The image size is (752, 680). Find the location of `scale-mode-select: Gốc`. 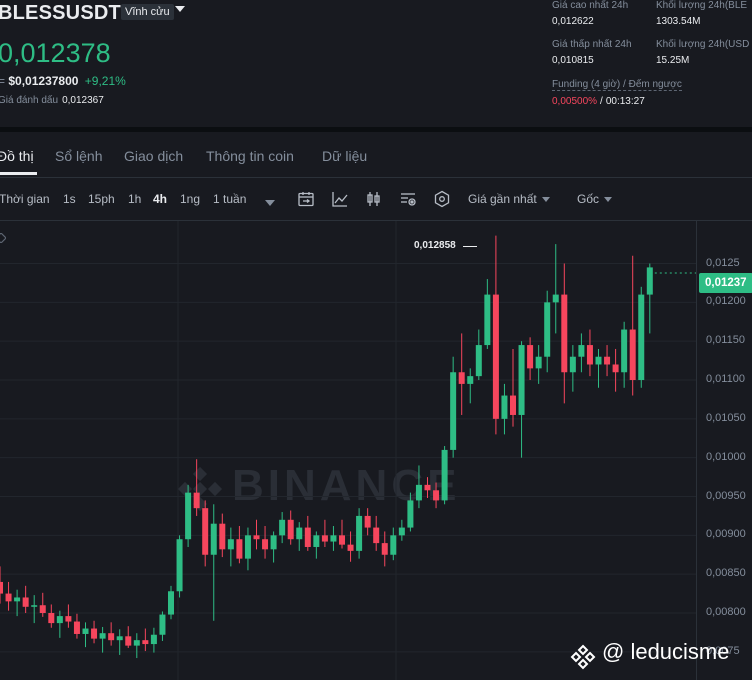

scale-mode-select: Gốc is located at coordinates (595, 199).